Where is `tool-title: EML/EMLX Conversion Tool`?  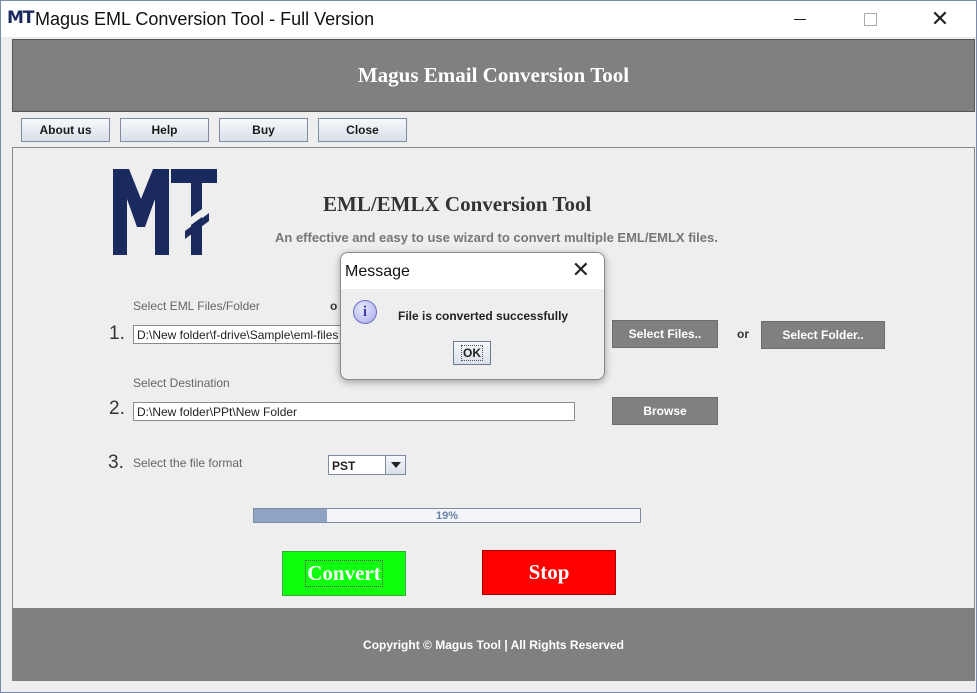 tool-title: EML/EMLX Conversion Tool is located at coordinates (457, 204).